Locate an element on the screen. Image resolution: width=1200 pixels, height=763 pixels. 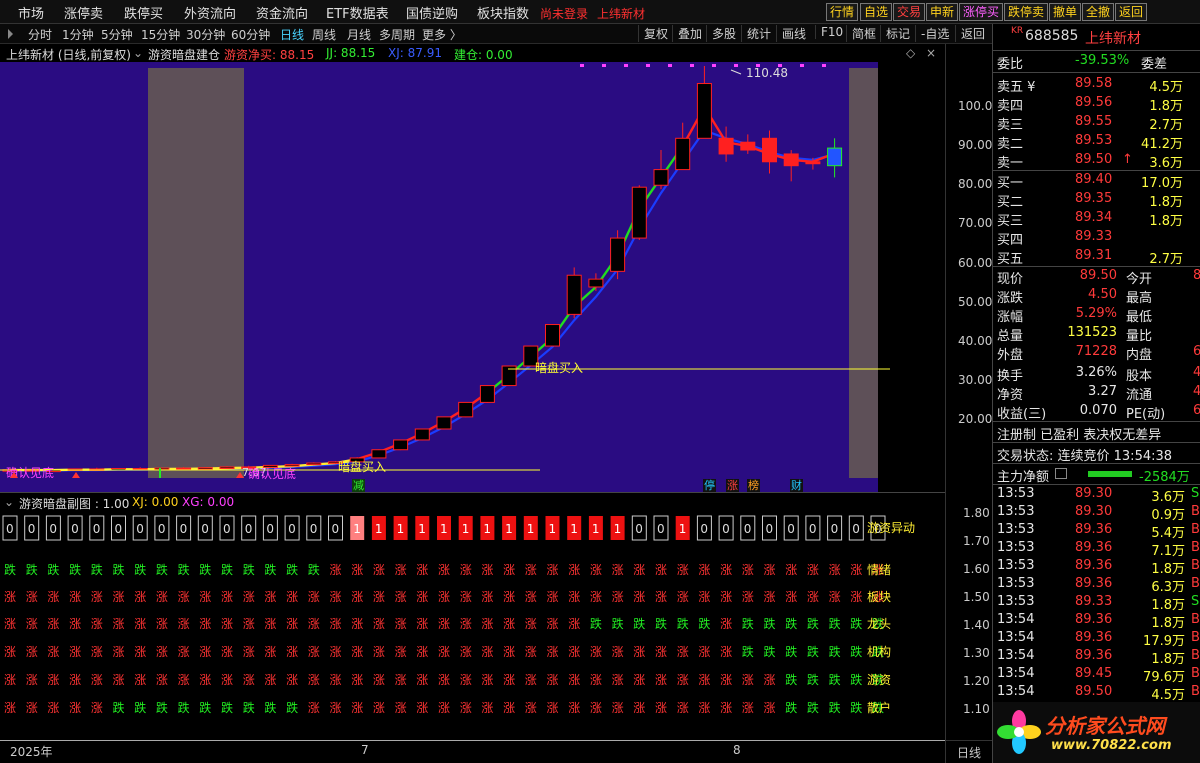
quick-button: 全撤 is located at coordinates (1098, 12).